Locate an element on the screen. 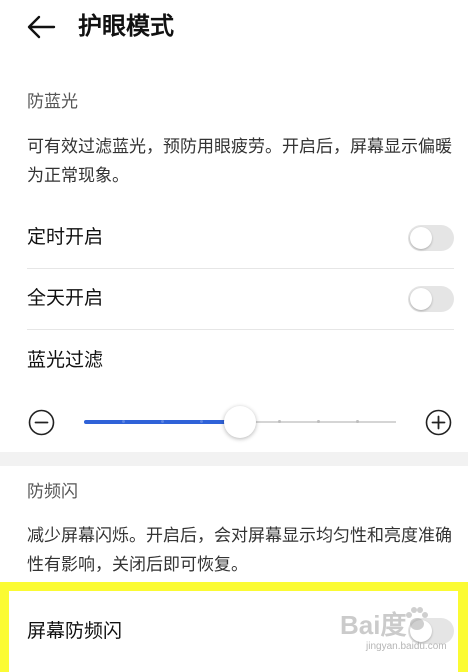 This screenshot has width=468, height=672. minus-circle-icon is located at coordinates (41, 422).